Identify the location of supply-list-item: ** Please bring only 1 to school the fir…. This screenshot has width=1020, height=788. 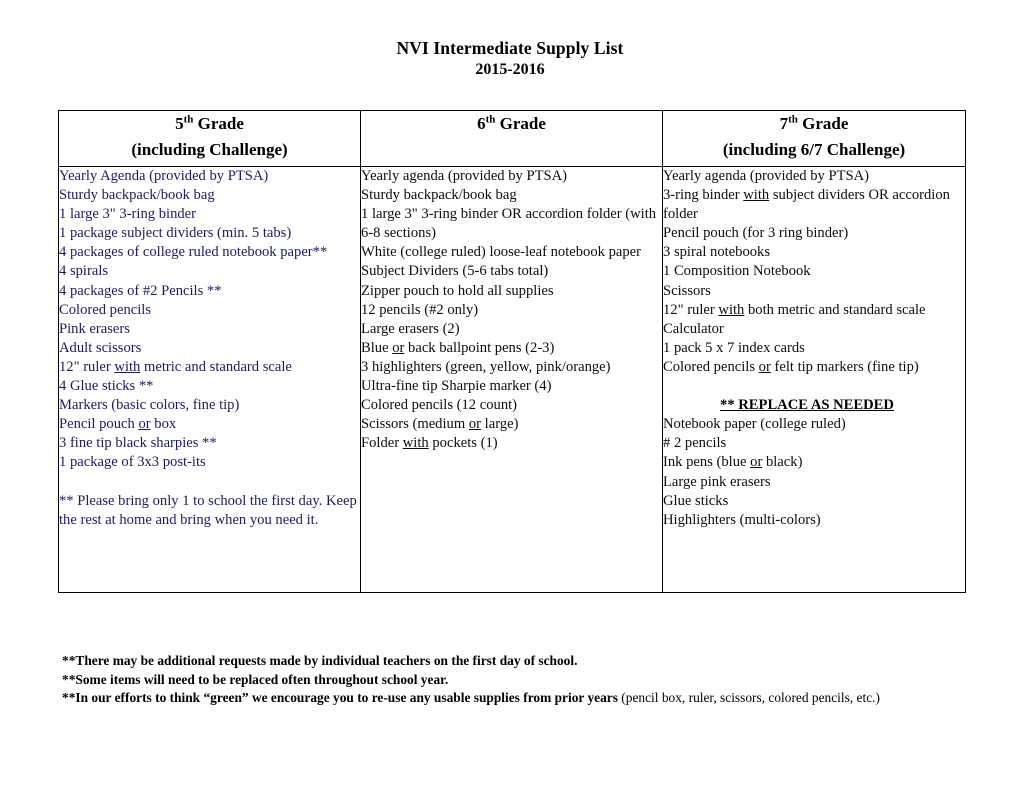
(208, 510).